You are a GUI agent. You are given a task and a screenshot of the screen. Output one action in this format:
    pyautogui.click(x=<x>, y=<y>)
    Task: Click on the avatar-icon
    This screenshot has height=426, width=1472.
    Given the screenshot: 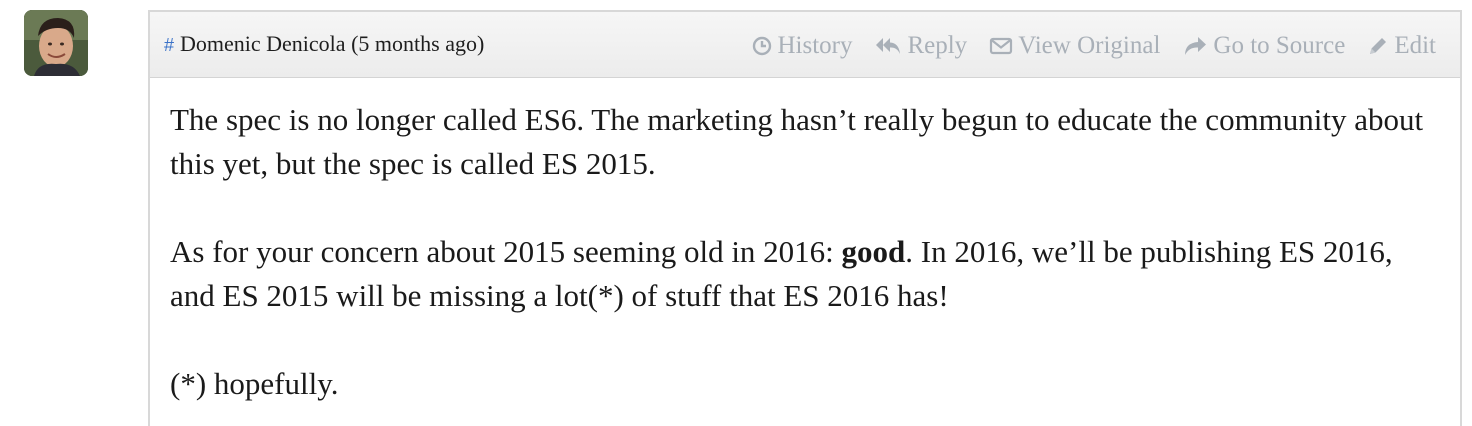 What is the action you would take?
    pyautogui.click(x=56, y=43)
    